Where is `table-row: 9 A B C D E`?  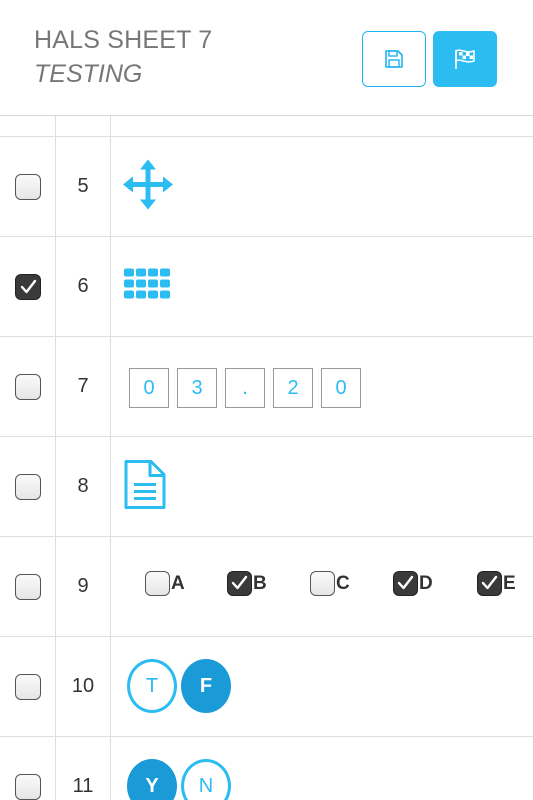
table-row: 9 A B C D E is located at coordinates (266, 587).